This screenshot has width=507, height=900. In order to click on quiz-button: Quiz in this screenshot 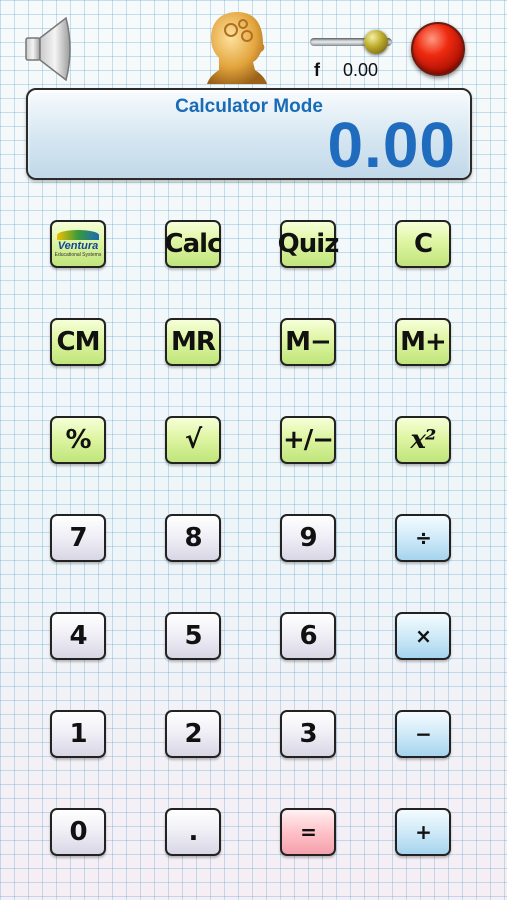, I will do `click(308, 244)`.